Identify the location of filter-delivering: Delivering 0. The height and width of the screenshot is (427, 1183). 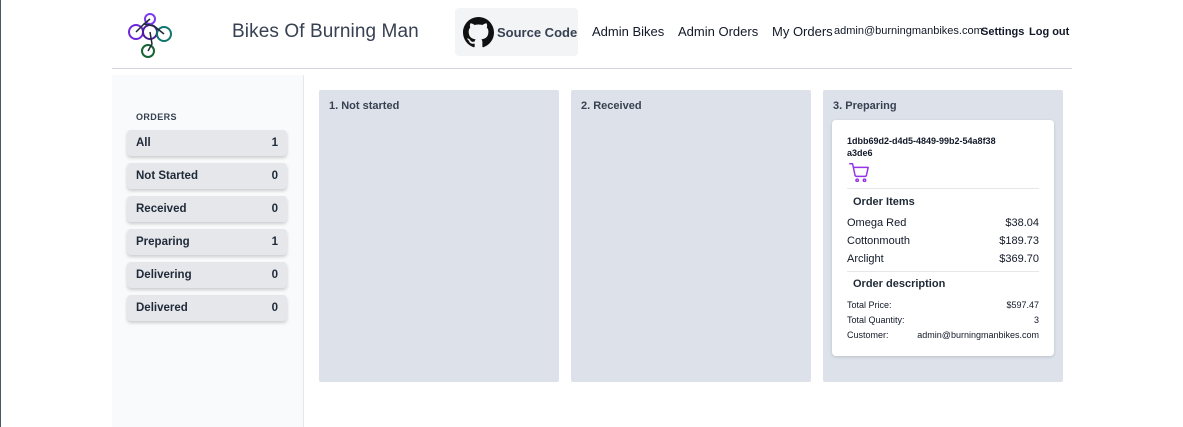
(207, 275).